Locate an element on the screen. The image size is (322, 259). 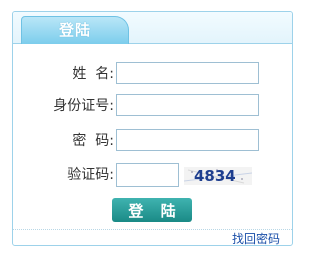
captcha-row: 验证码: 4834 is located at coordinates (153, 175).